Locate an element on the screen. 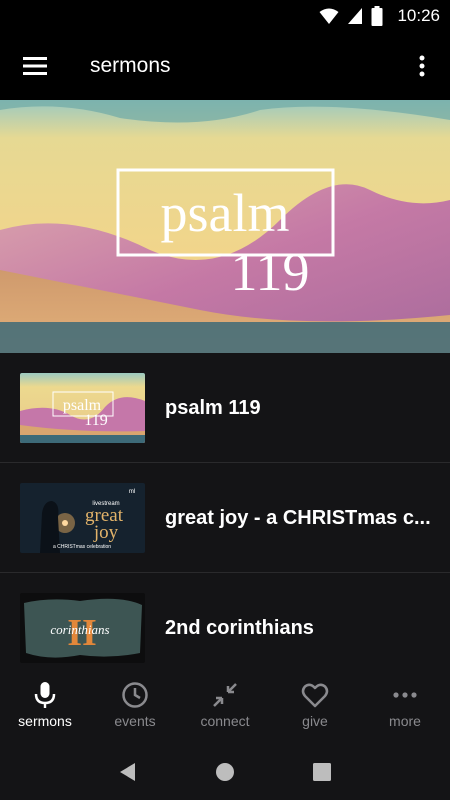 The width and height of the screenshot is (450, 800). series-thumbnail: II corinthians is located at coordinates (82, 628).